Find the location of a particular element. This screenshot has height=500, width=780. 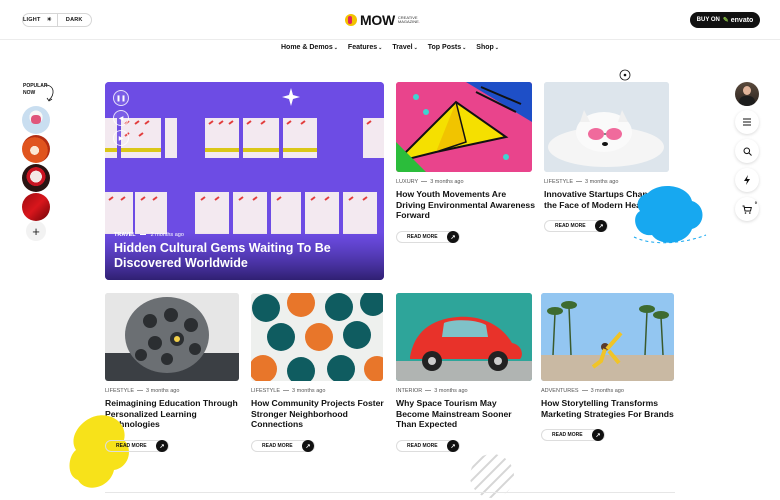

hero-time: 2 months ago is located at coordinates (167, 235).